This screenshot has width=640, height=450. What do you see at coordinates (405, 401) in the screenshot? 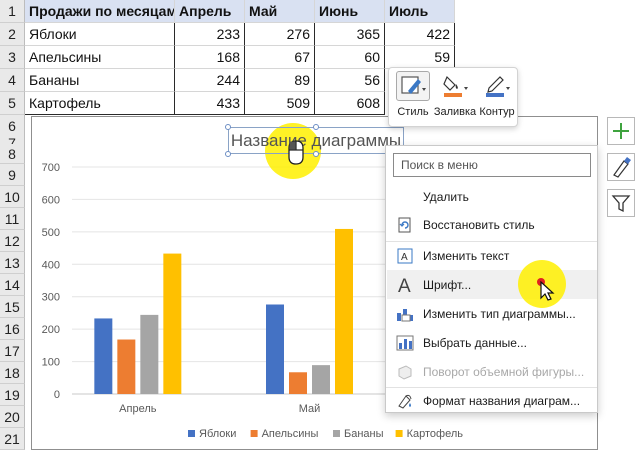
I see `format-title-icon` at bounding box center [405, 401].